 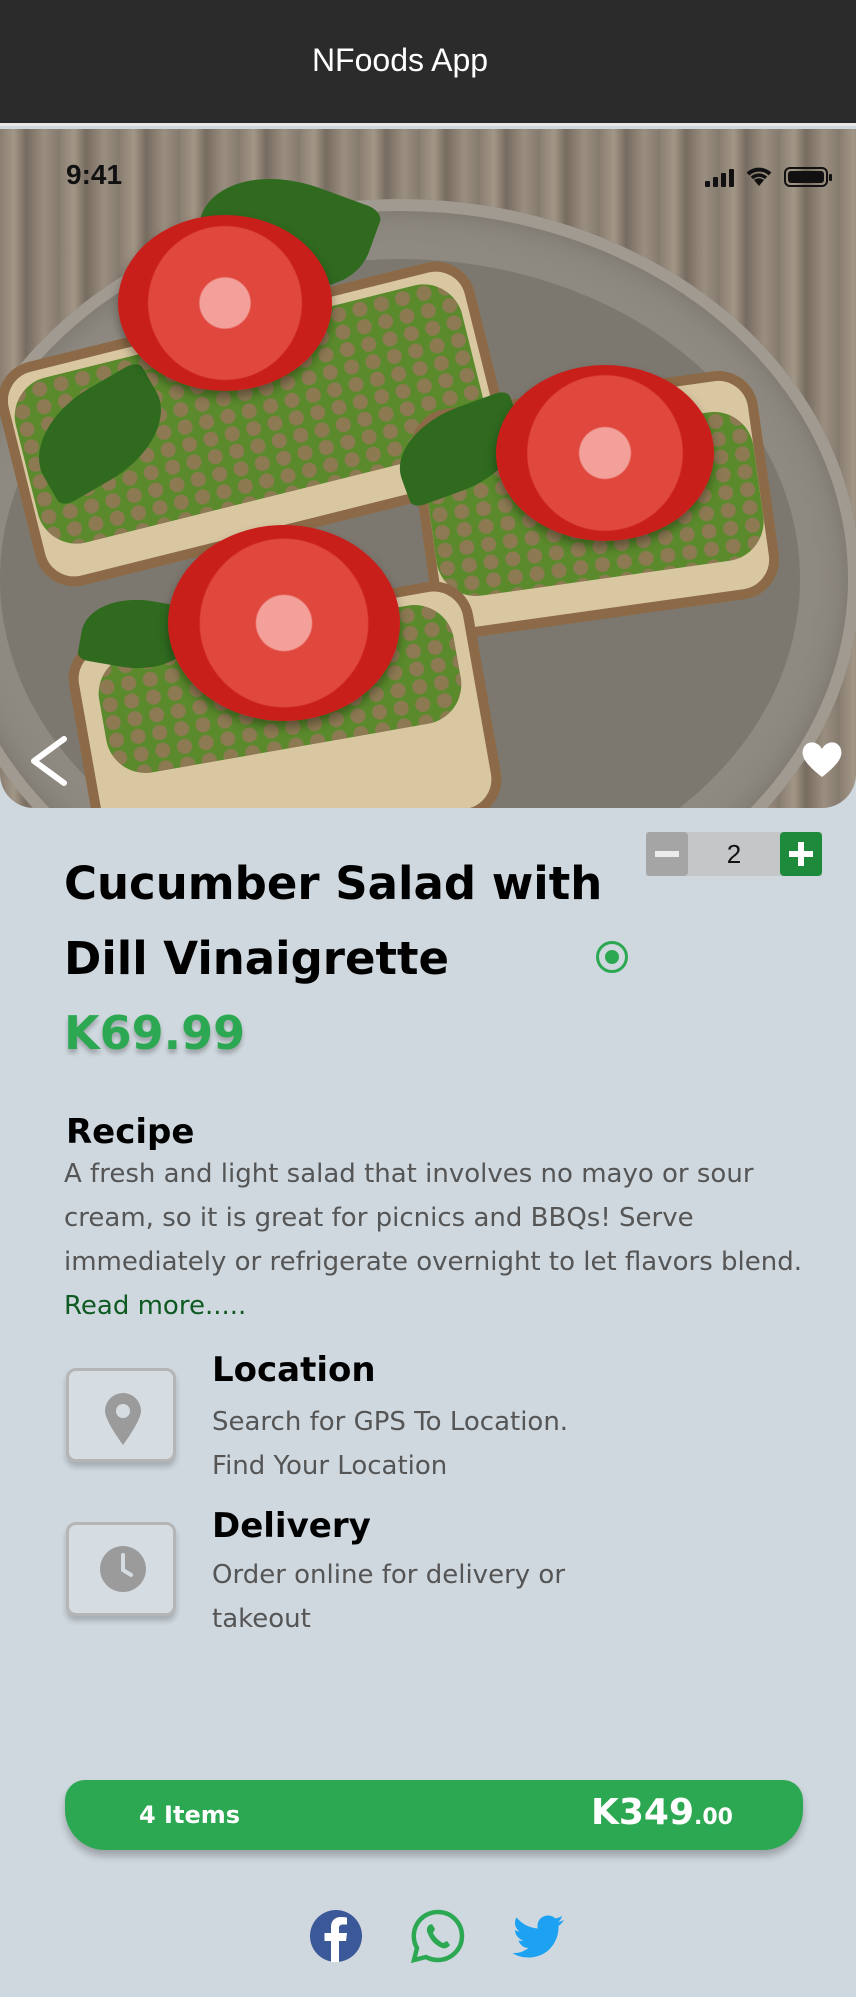 What do you see at coordinates (540, 1936) in the screenshot?
I see `twitter-icon` at bounding box center [540, 1936].